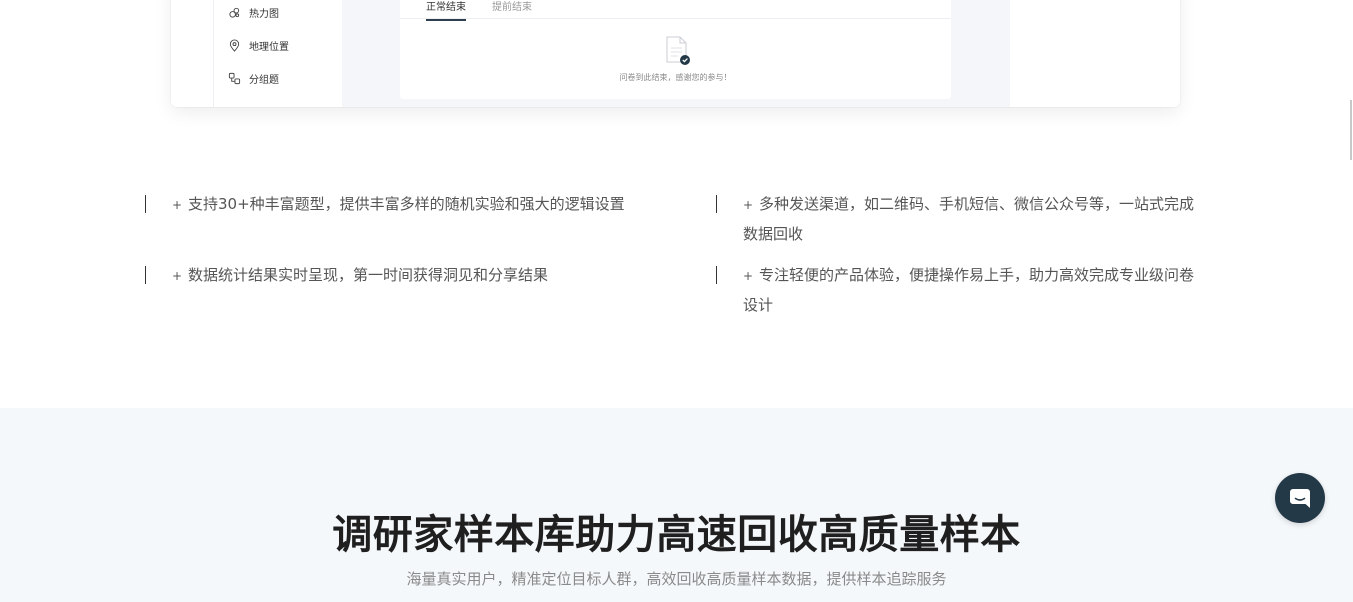  I want to click on group-icon, so click(234, 78).